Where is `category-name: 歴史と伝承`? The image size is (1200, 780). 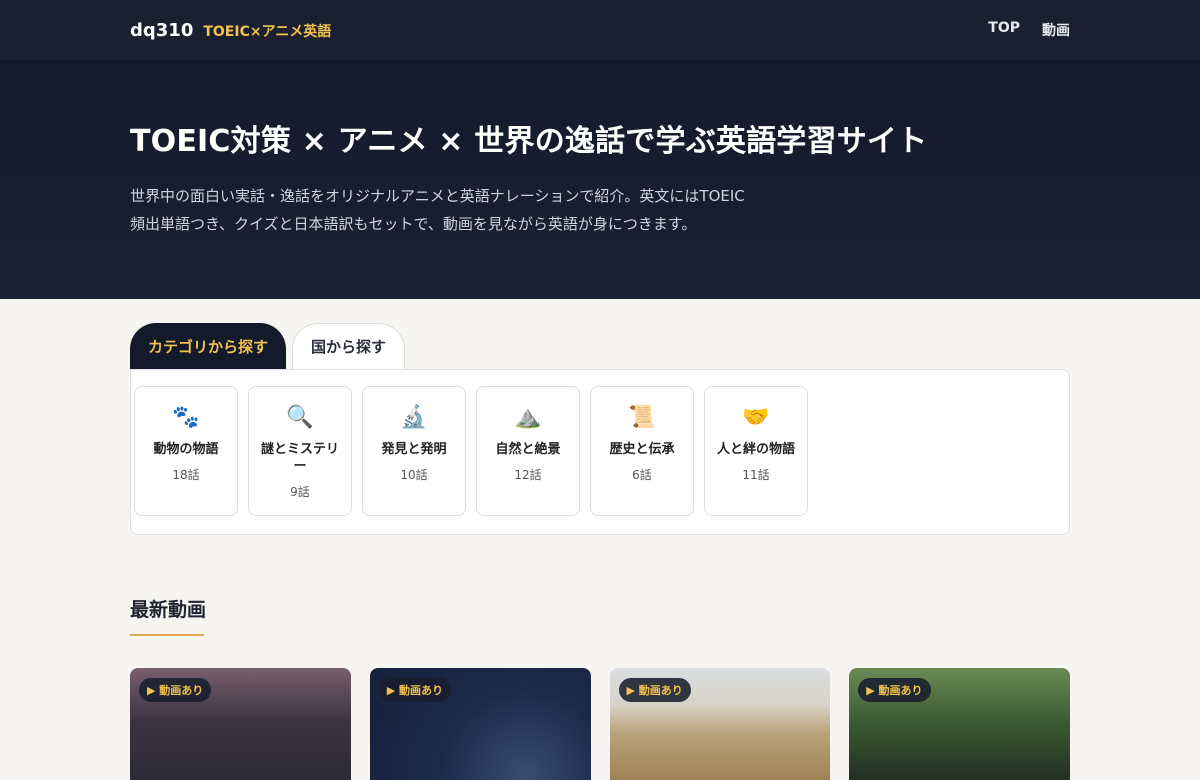
category-name: 歴史と伝承 is located at coordinates (642, 449).